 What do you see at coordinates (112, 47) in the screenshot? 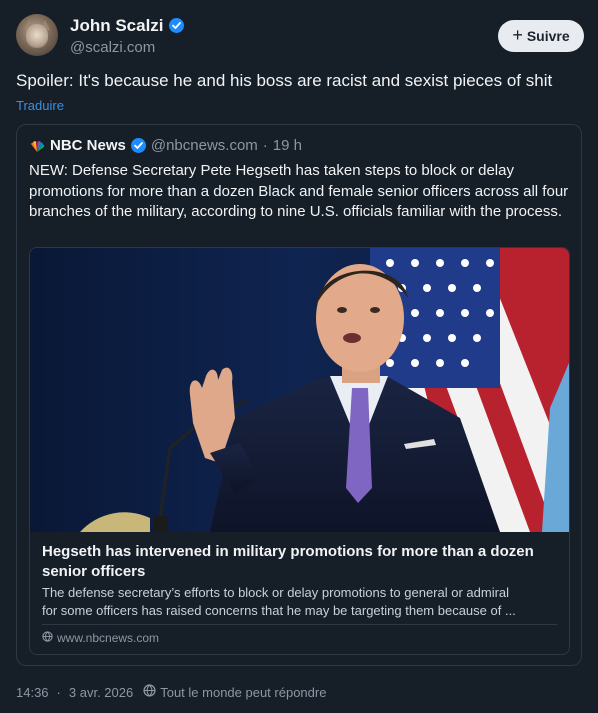
I see `author-handle: @scalzi.com` at bounding box center [112, 47].